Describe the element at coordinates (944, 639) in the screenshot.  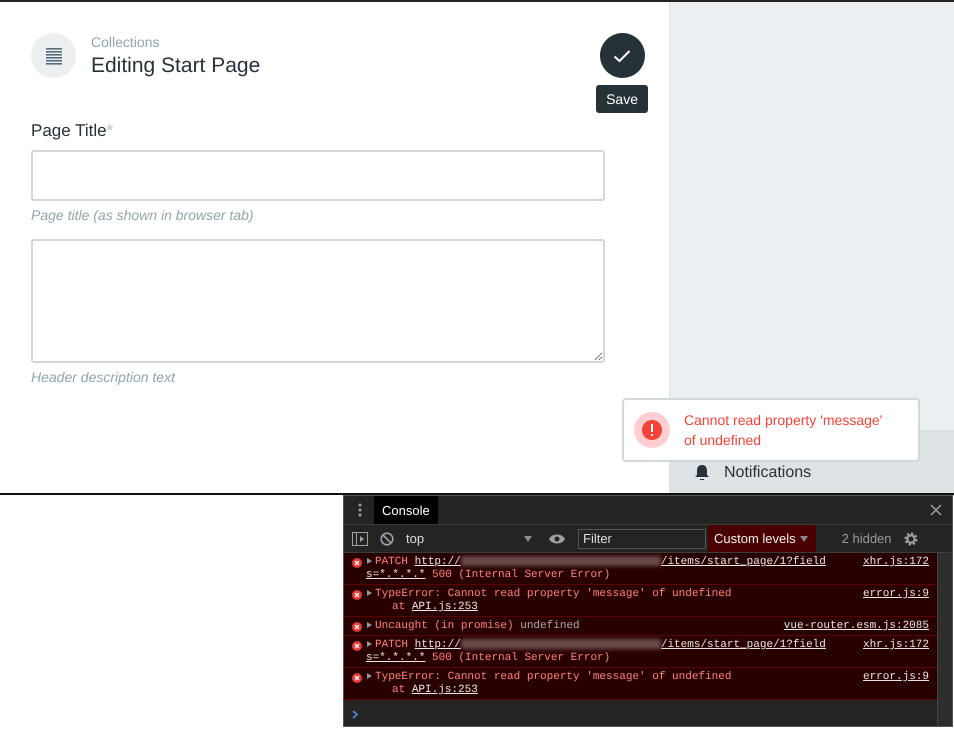
I see `scrollbar` at that location.